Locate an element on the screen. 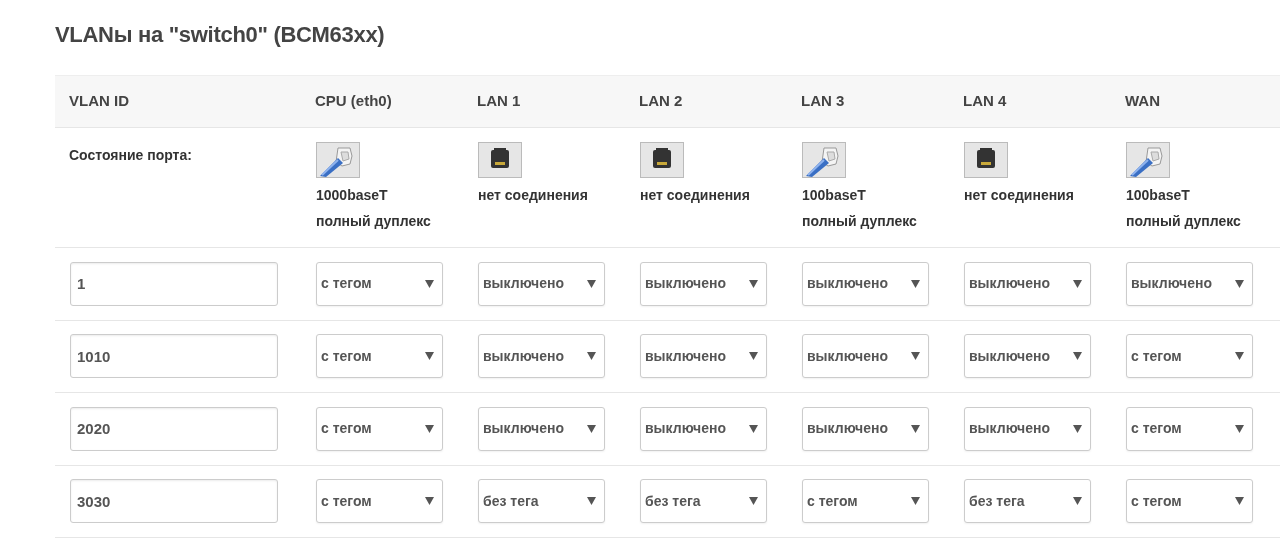 This screenshot has width=1280, height=558. column-header: LAN 2 is located at coordinates (661, 101).